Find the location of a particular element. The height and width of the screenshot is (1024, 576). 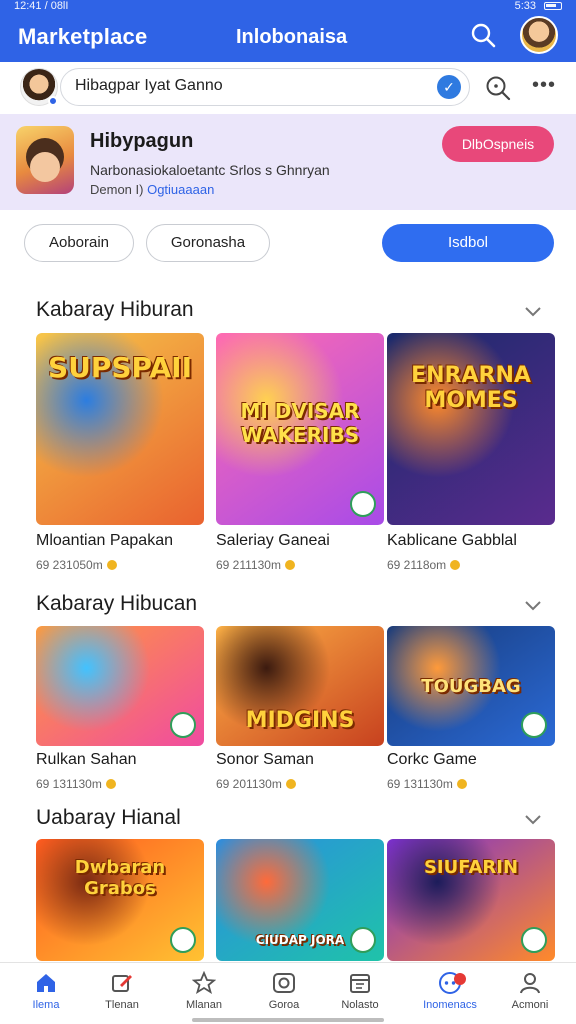

promo-title: Hibypagun is located at coordinates (142, 141).